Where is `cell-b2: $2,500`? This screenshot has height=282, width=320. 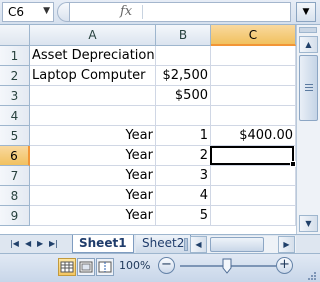
cell-b2: $2,500 is located at coordinates (183, 76).